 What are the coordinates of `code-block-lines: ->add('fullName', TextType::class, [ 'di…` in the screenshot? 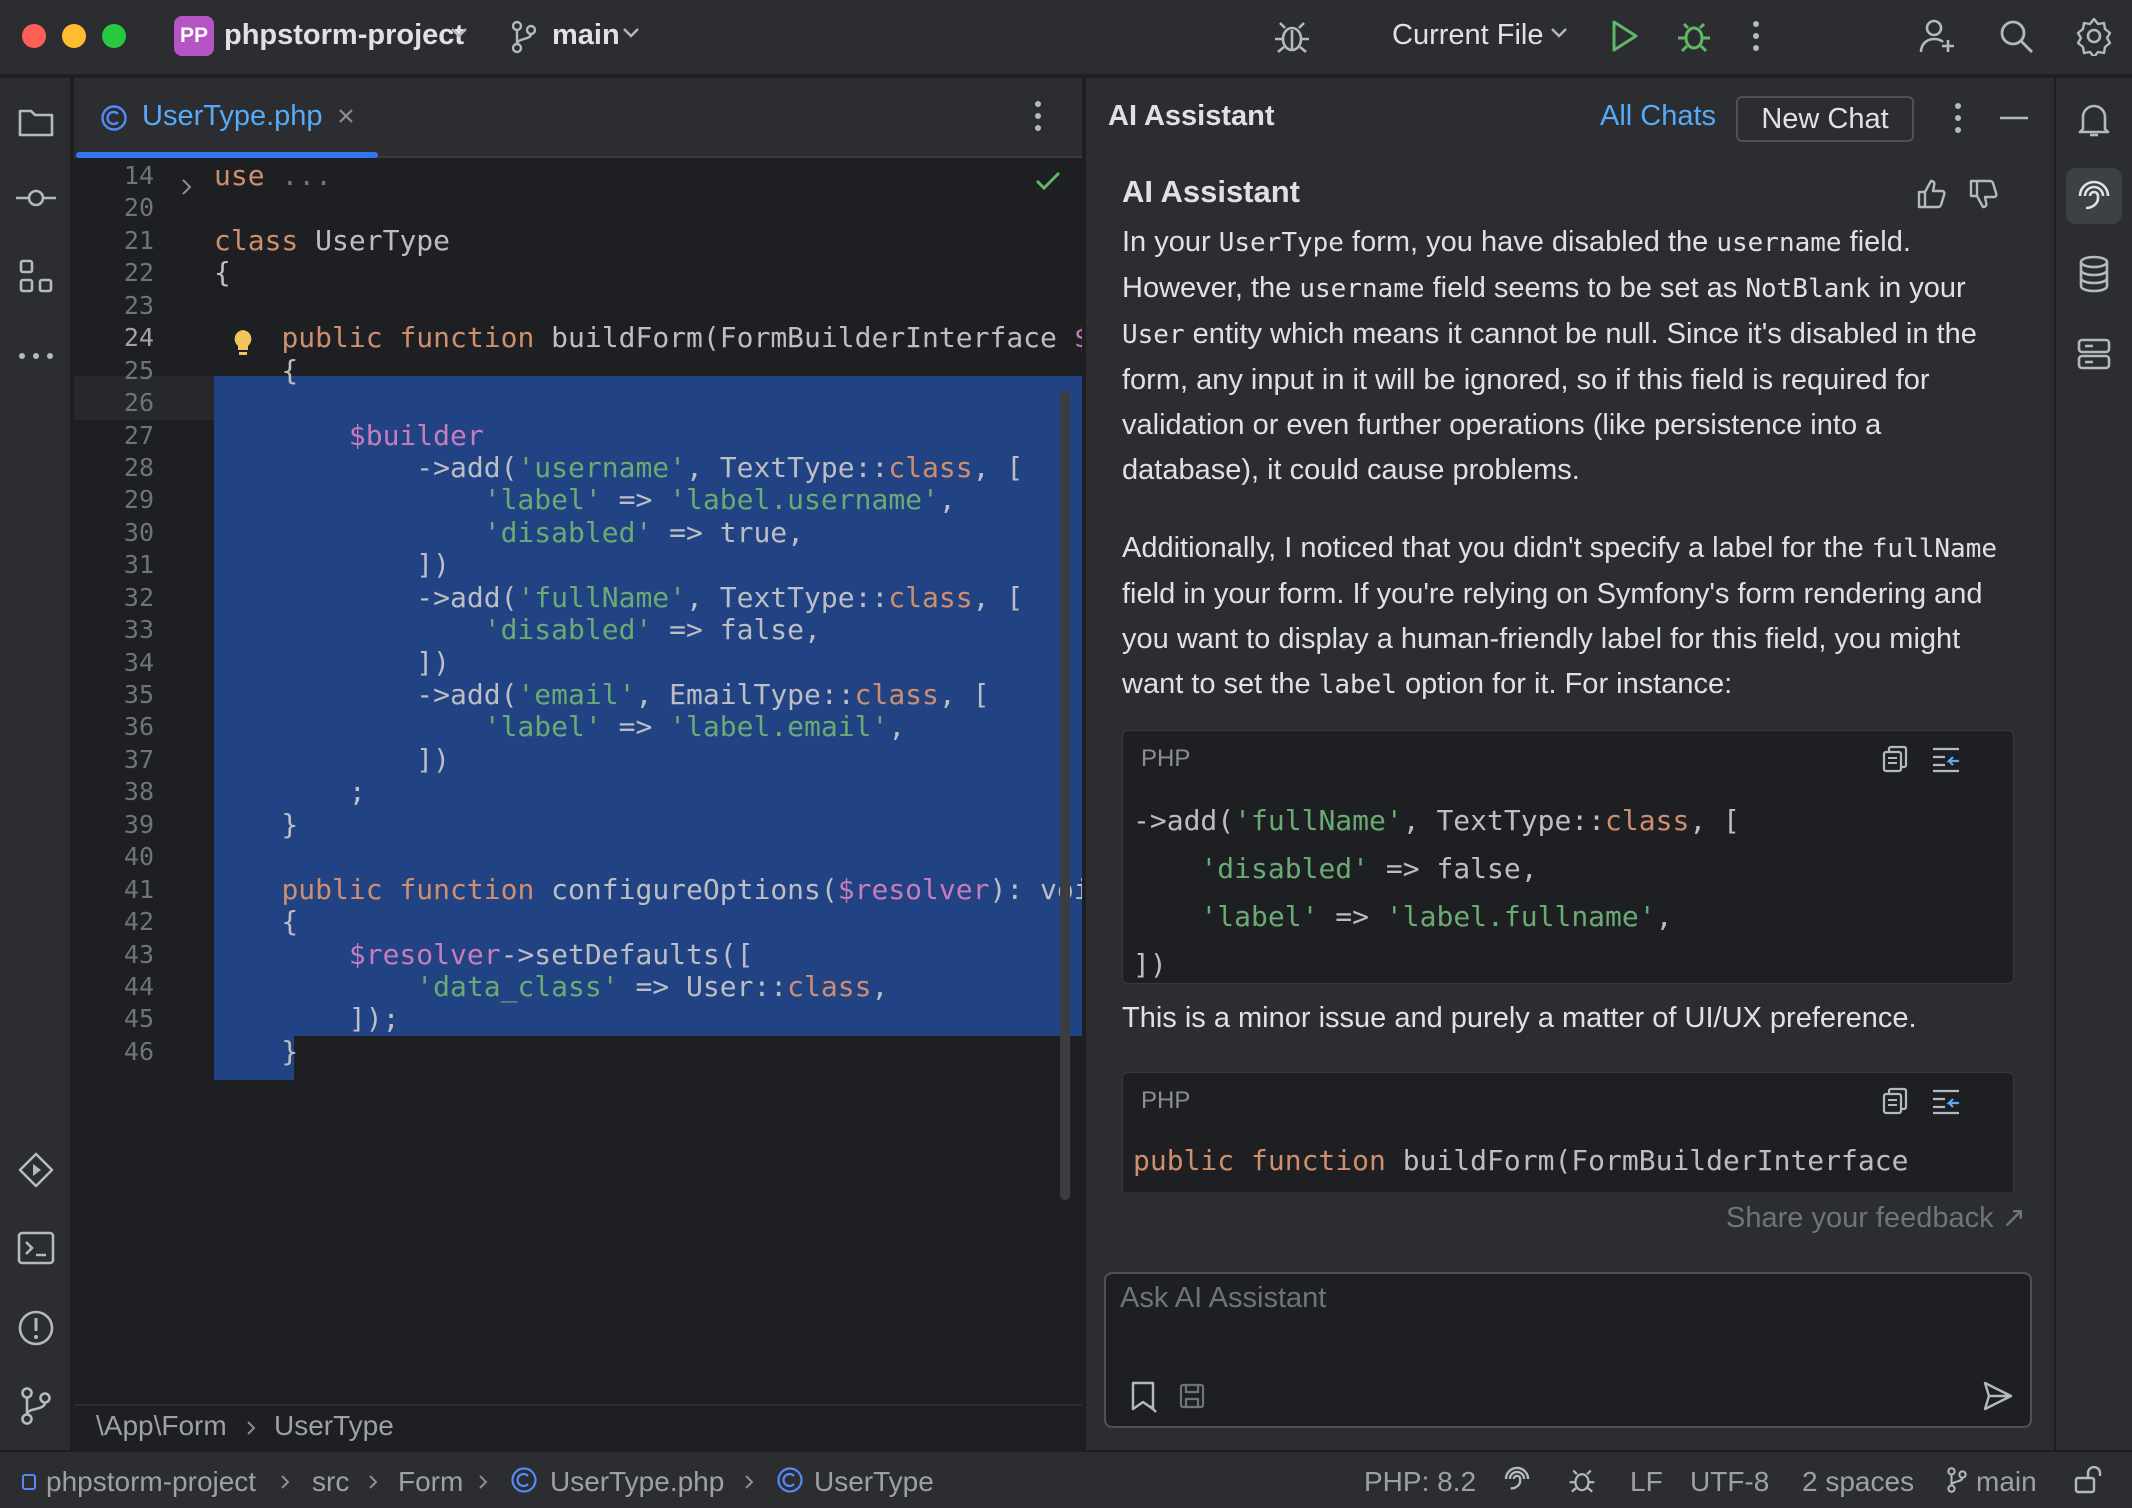 It's located at (1436, 893).